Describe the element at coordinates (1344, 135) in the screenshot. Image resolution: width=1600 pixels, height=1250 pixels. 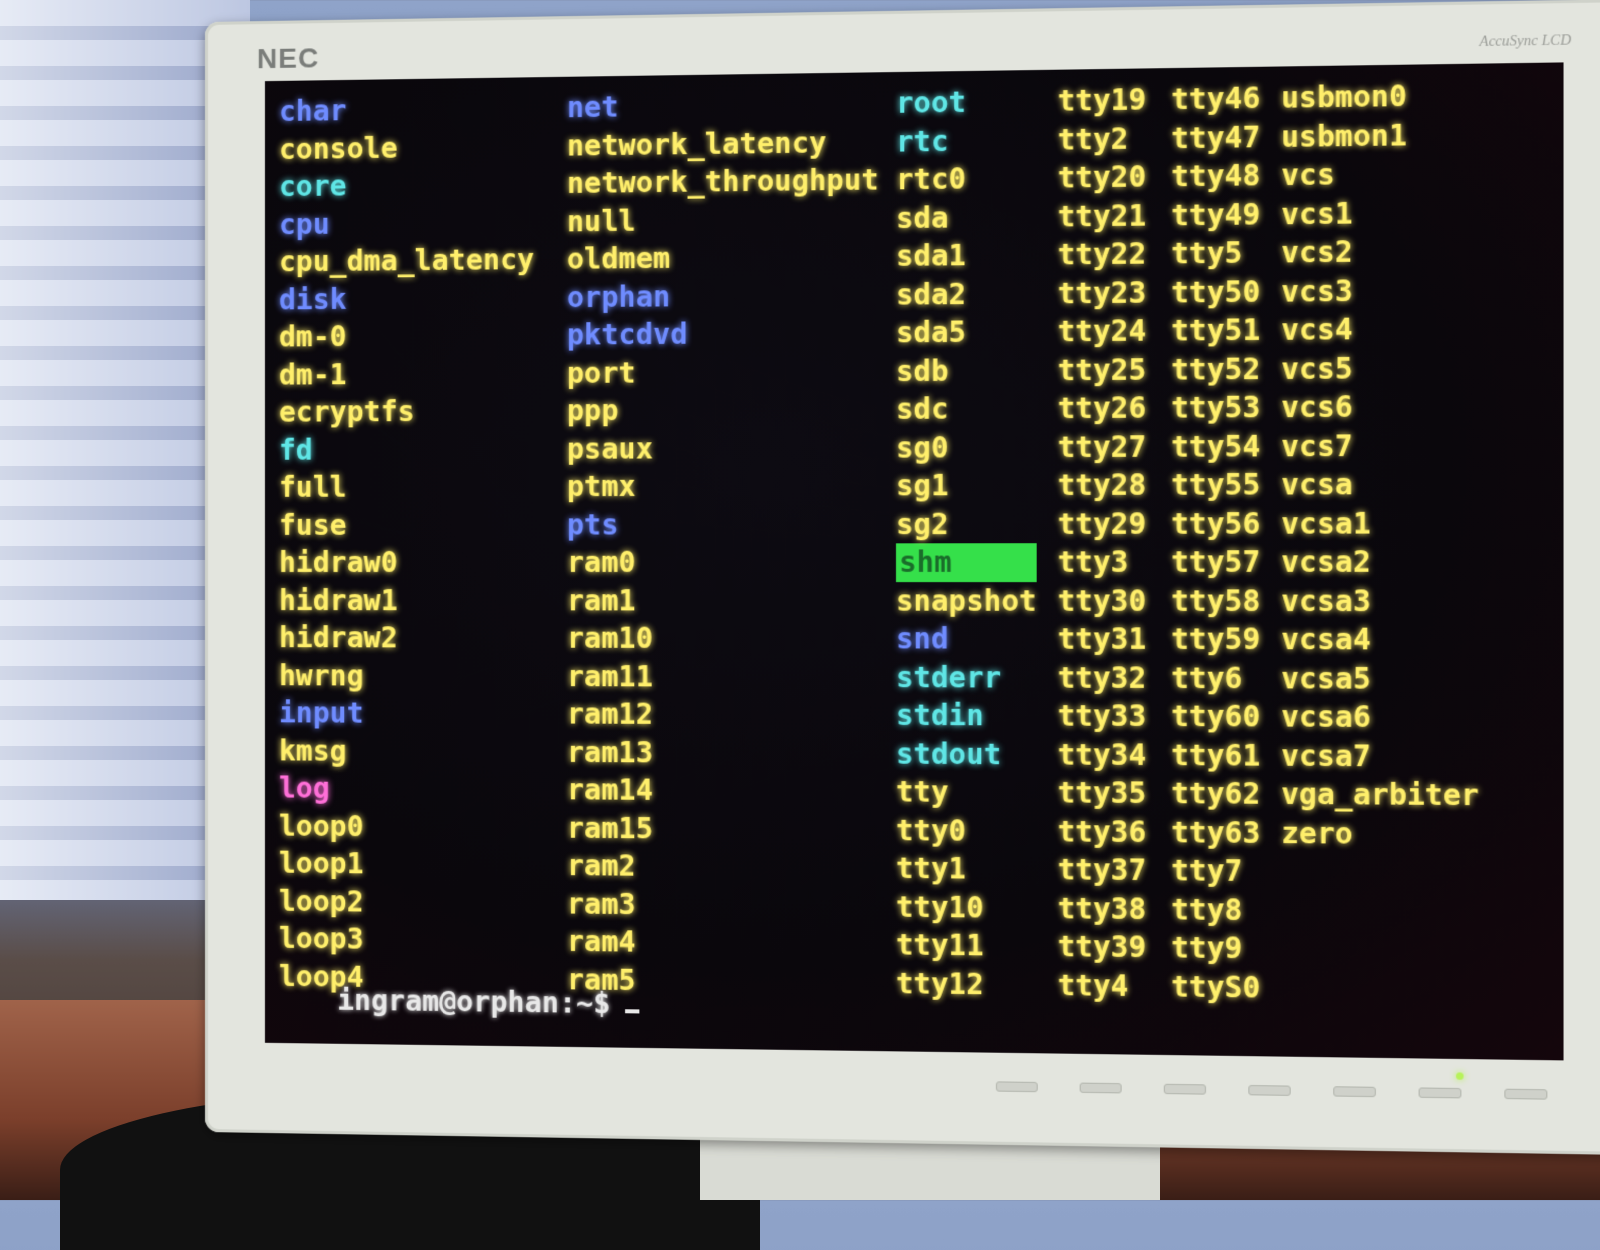
I see `file-entry: usbmon1` at that location.